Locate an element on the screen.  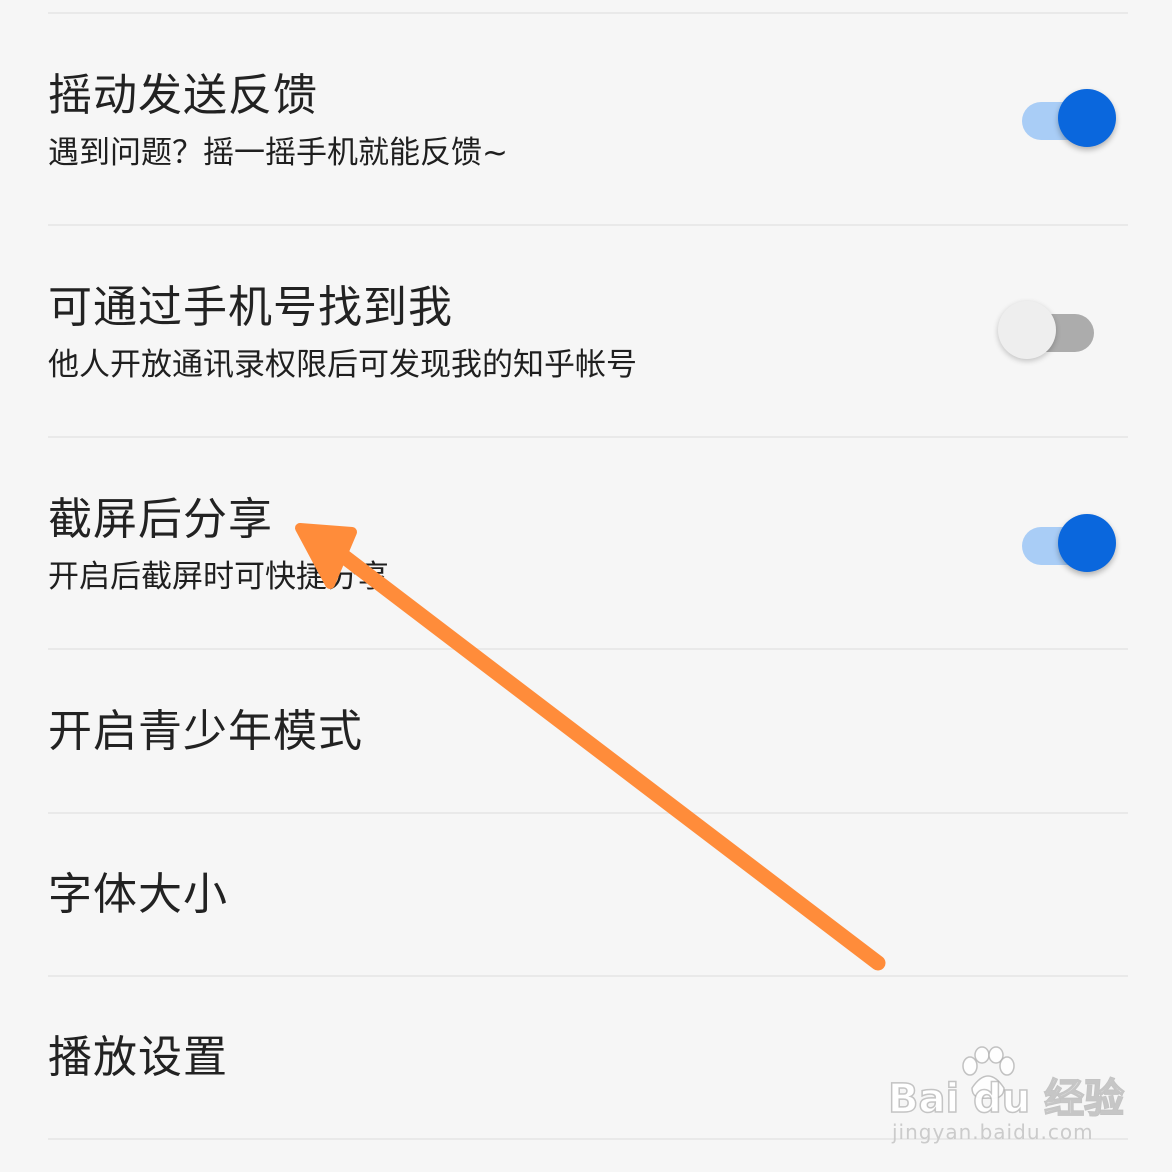
watermark-url: jingyan.baidu.com is located at coordinates (993, 1132).